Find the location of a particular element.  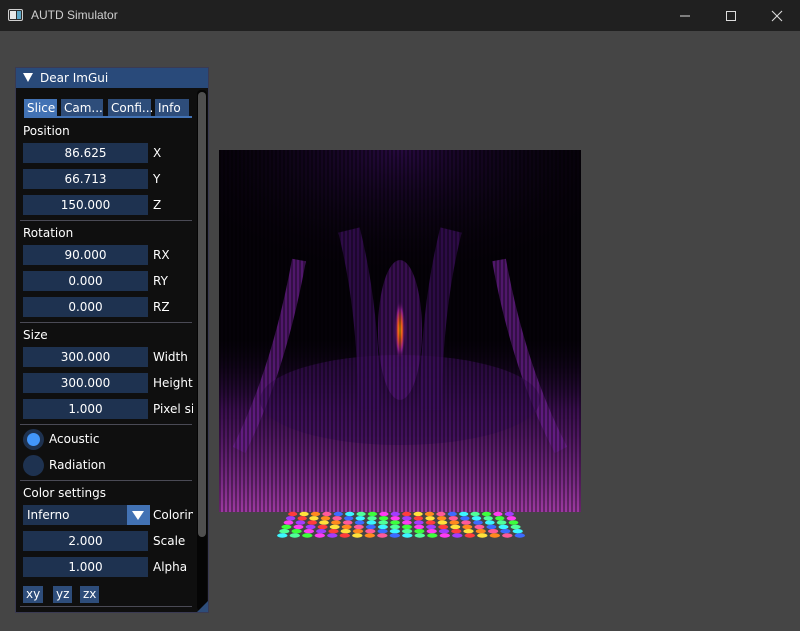

close-button is located at coordinates (777, 15).